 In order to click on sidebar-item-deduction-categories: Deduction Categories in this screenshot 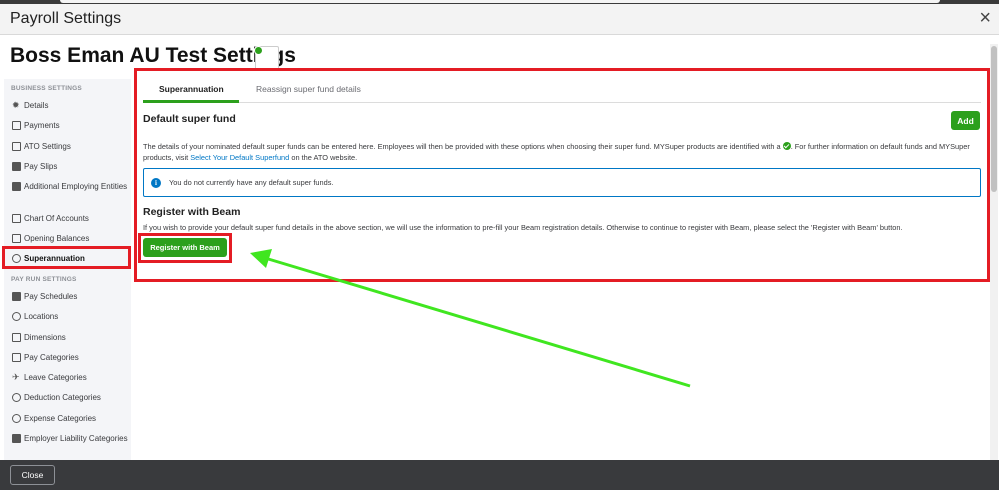, I will do `click(71, 397)`.